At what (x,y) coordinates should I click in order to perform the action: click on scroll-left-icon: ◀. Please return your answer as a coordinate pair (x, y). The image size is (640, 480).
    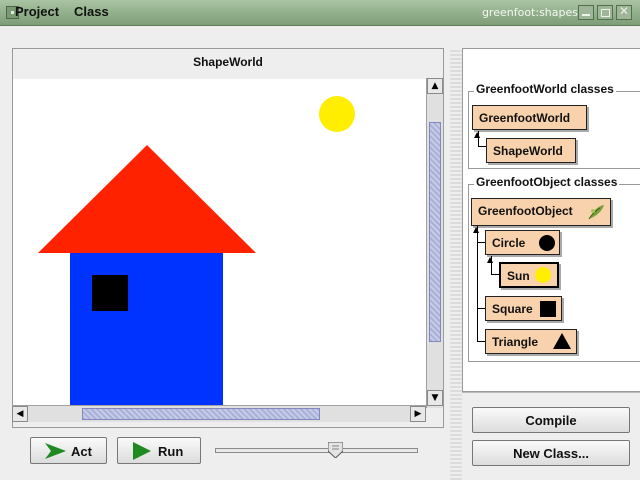
    Looking at the image, I should click on (20, 414).